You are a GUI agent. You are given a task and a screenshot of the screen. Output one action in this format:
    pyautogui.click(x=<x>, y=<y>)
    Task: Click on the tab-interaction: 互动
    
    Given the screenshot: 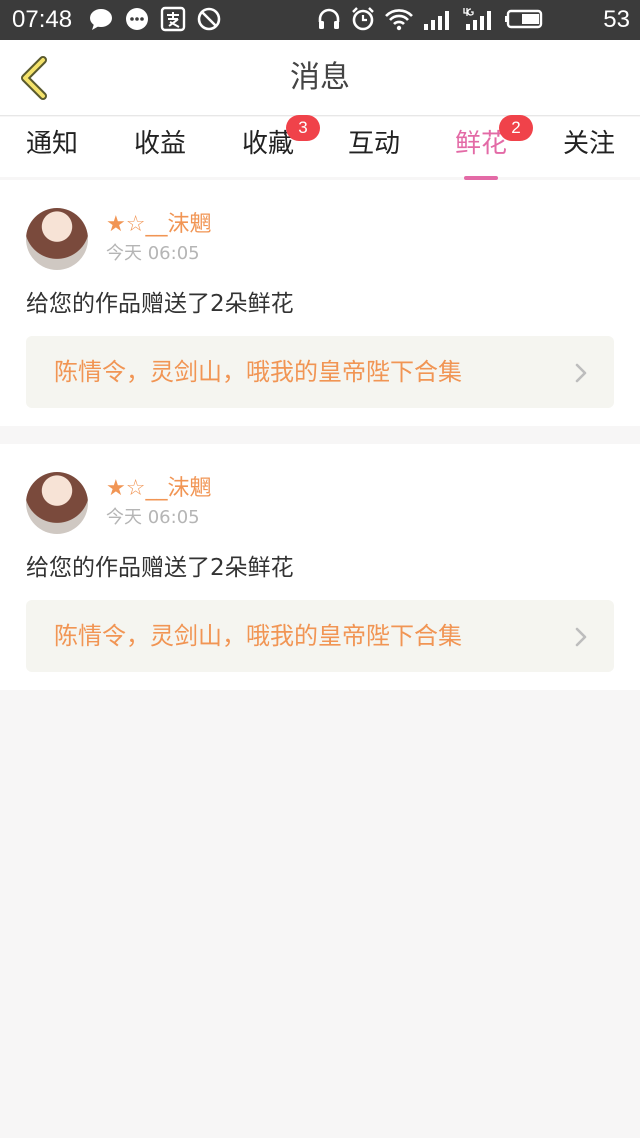 What is the action you would take?
    pyautogui.click(x=374, y=149)
    